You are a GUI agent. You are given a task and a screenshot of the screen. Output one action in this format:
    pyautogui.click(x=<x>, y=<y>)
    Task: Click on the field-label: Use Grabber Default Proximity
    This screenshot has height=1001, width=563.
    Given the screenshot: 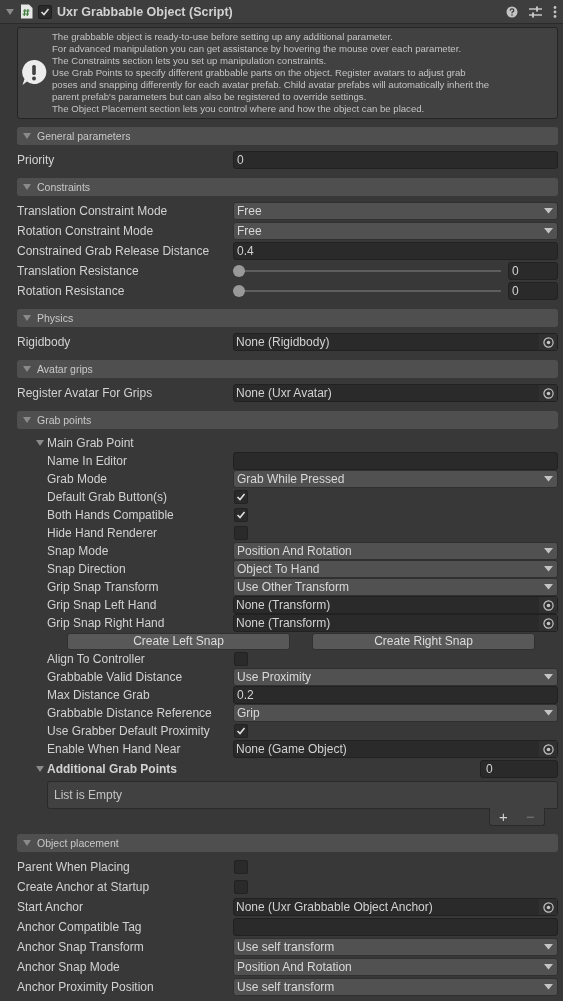 What is the action you would take?
    pyautogui.click(x=129, y=731)
    